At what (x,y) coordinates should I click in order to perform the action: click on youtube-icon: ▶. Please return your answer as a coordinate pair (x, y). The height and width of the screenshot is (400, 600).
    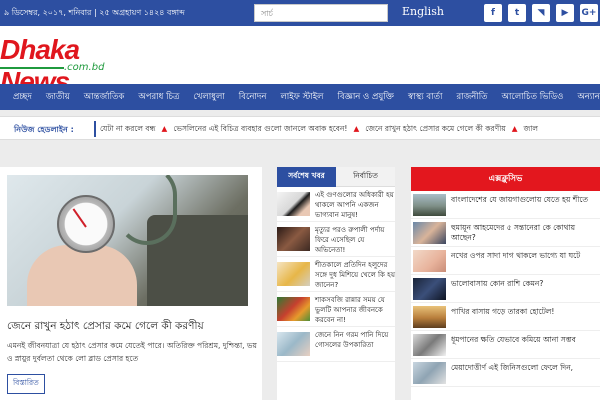
    Looking at the image, I should click on (565, 13).